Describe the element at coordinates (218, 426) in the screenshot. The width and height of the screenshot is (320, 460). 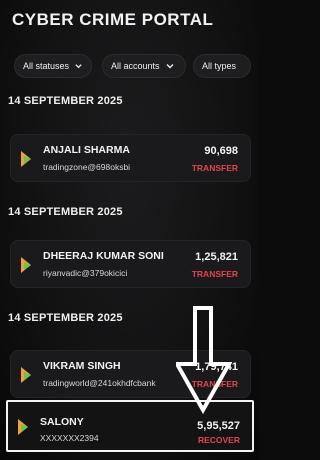
I see `amount: 5,95,527` at that location.